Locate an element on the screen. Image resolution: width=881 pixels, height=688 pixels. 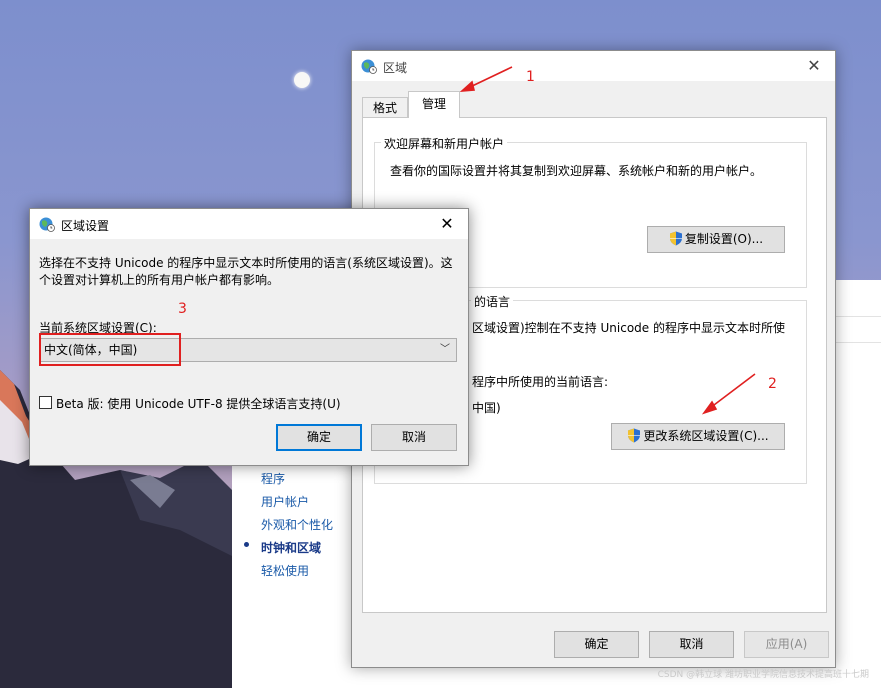
beta-utf8-checkbox is located at coordinates (45, 402).